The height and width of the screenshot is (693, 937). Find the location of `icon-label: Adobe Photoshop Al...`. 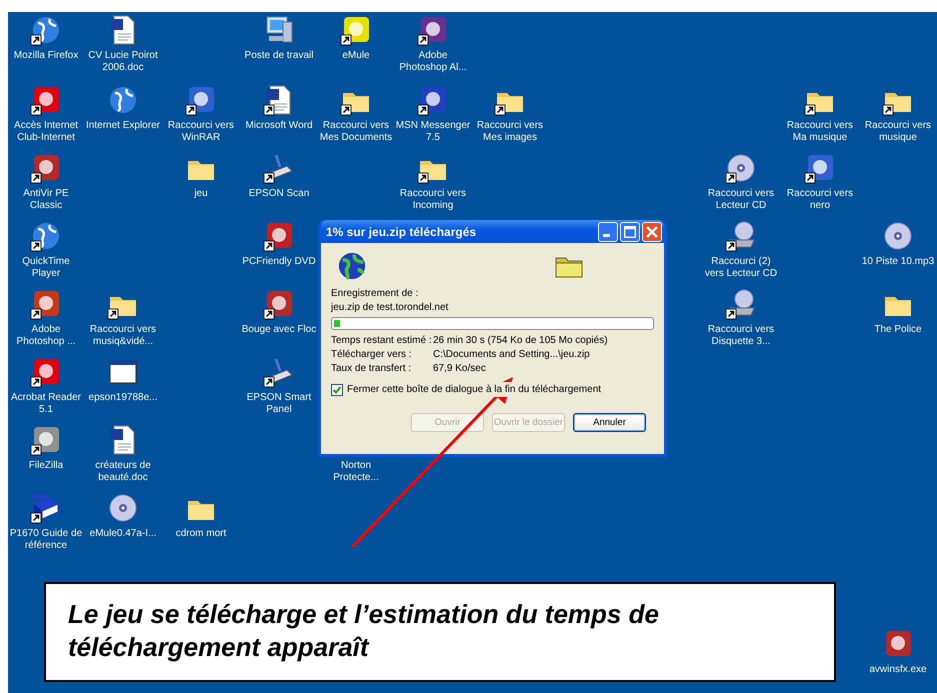

icon-label: Adobe Photoshop Al... is located at coordinates (433, 62).